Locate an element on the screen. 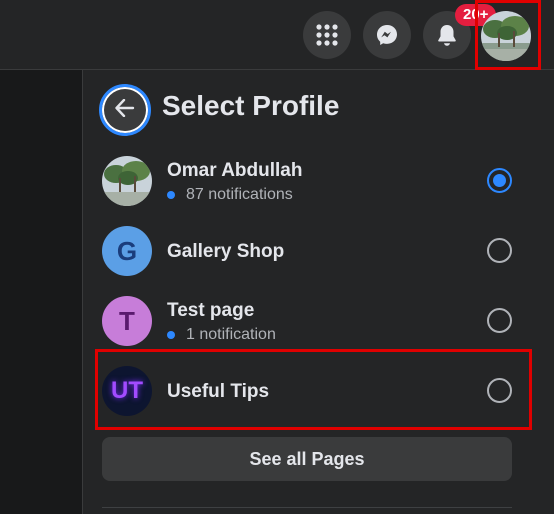 The width and height of the screenshot is (554, 514). top-navigation-bar: 20+ is located at coordinates (277, 35).